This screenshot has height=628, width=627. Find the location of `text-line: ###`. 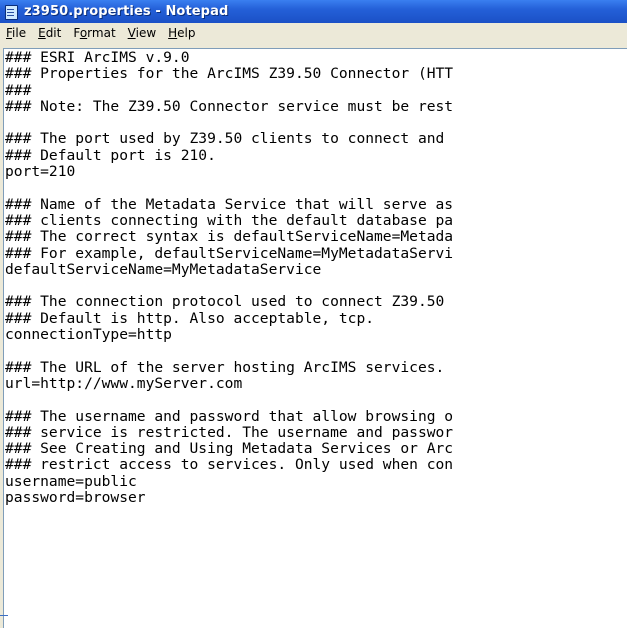

text-line: ### is located at coordinates (316, 90).